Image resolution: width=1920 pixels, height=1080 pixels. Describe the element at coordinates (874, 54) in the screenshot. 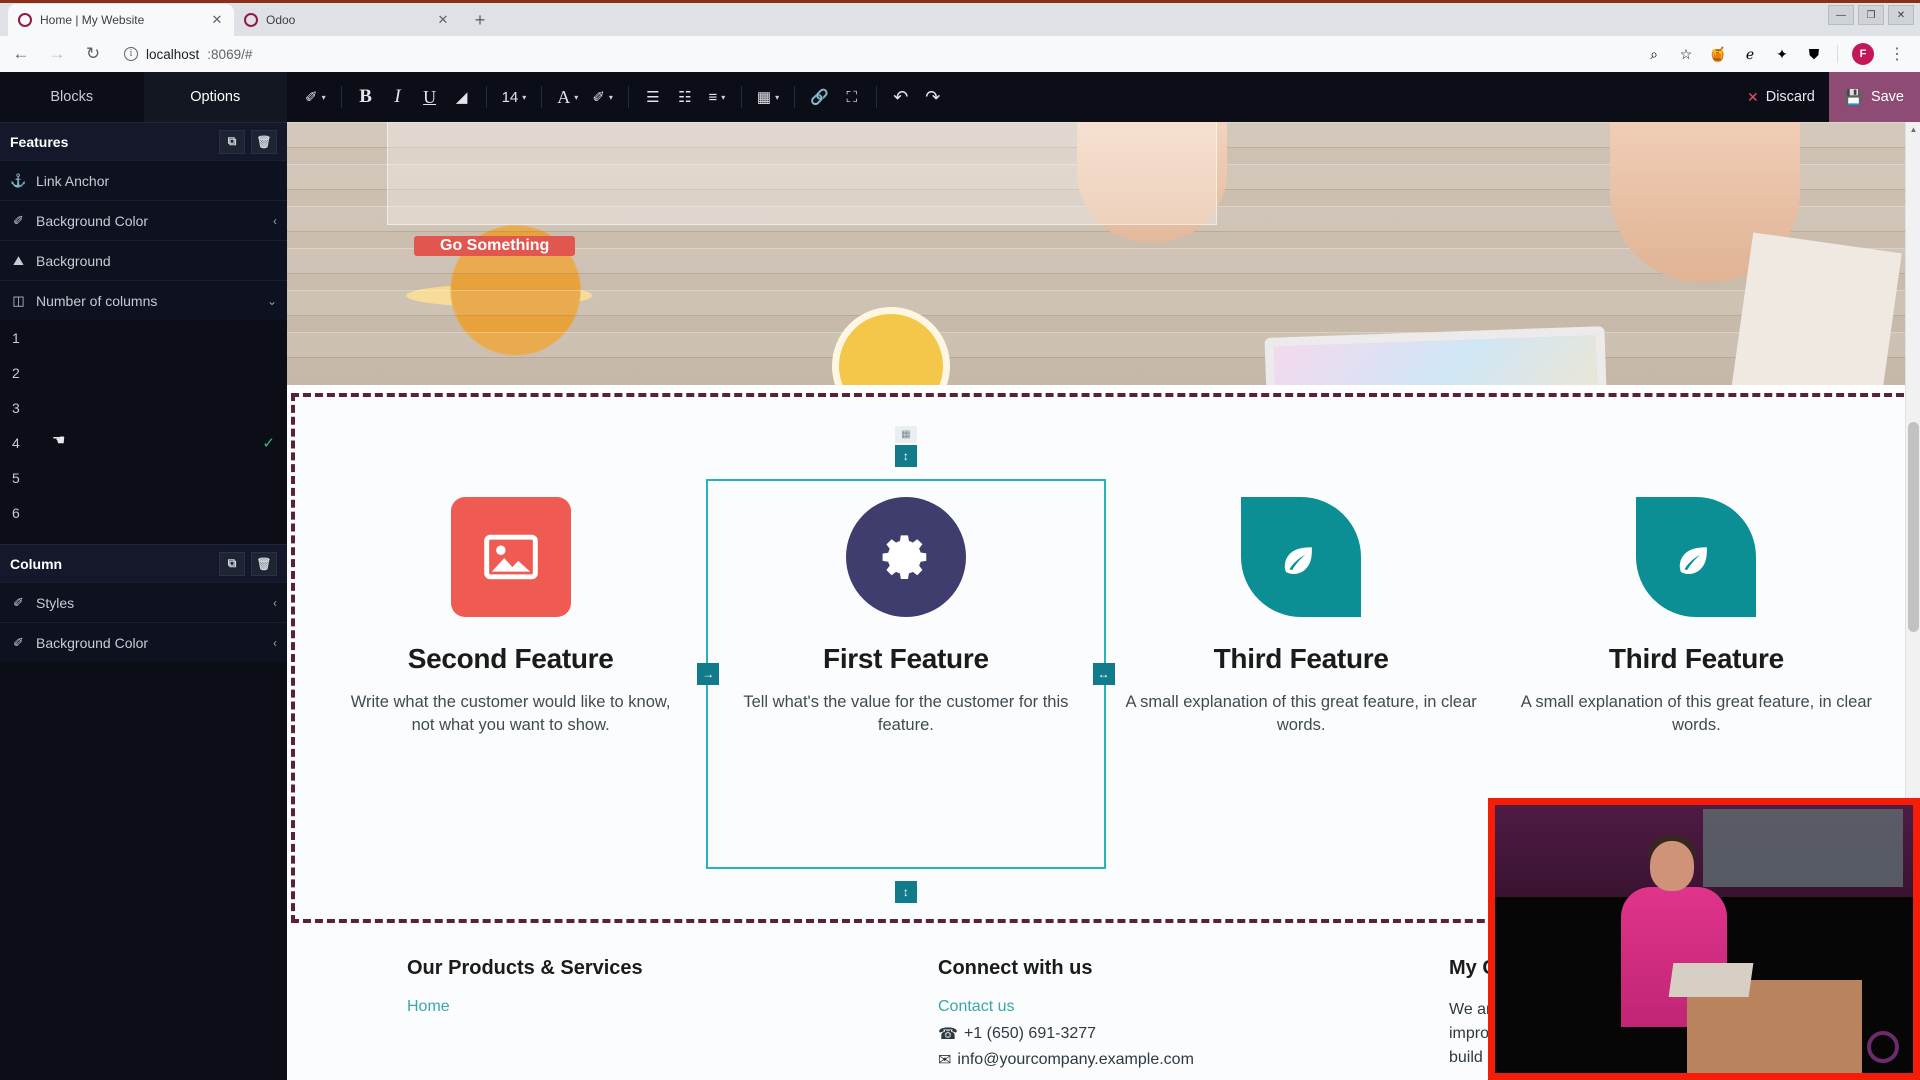

I see `address-bar: i localhost:8069/#` at that location.